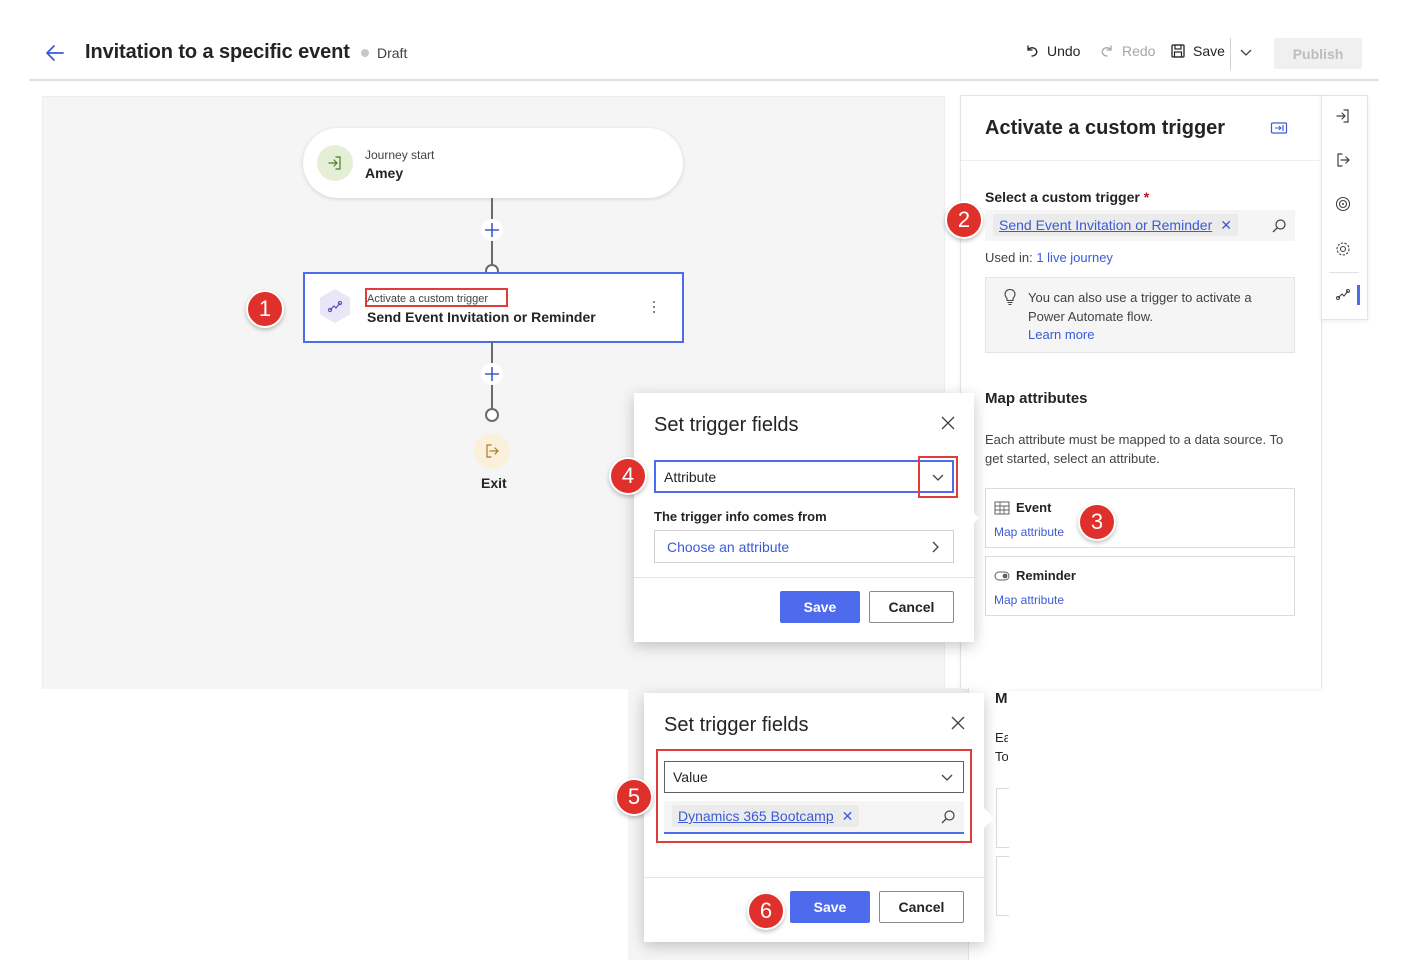 The height and width of the screenshot is (972, 1401). What do you see at coordinates (493, 163) in the screenshot?
I see `journey-start-node` at bounding box center [493, 163].